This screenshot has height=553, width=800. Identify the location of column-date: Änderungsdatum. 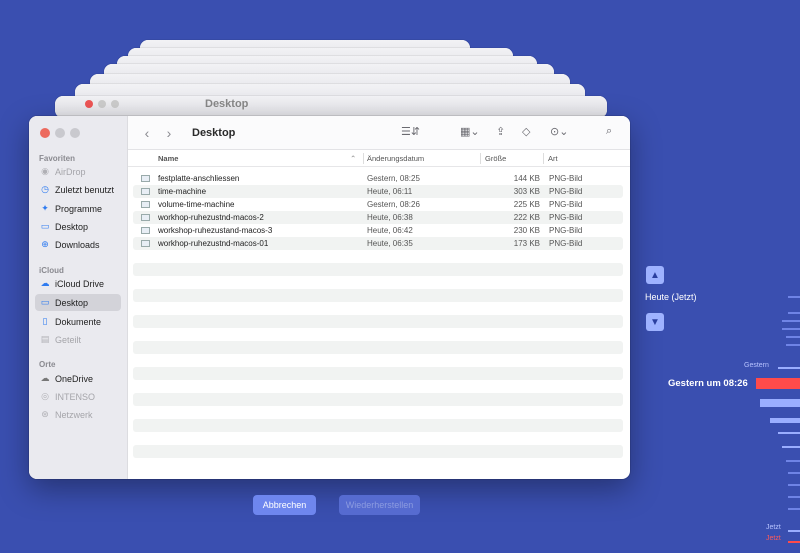
(395, 158).